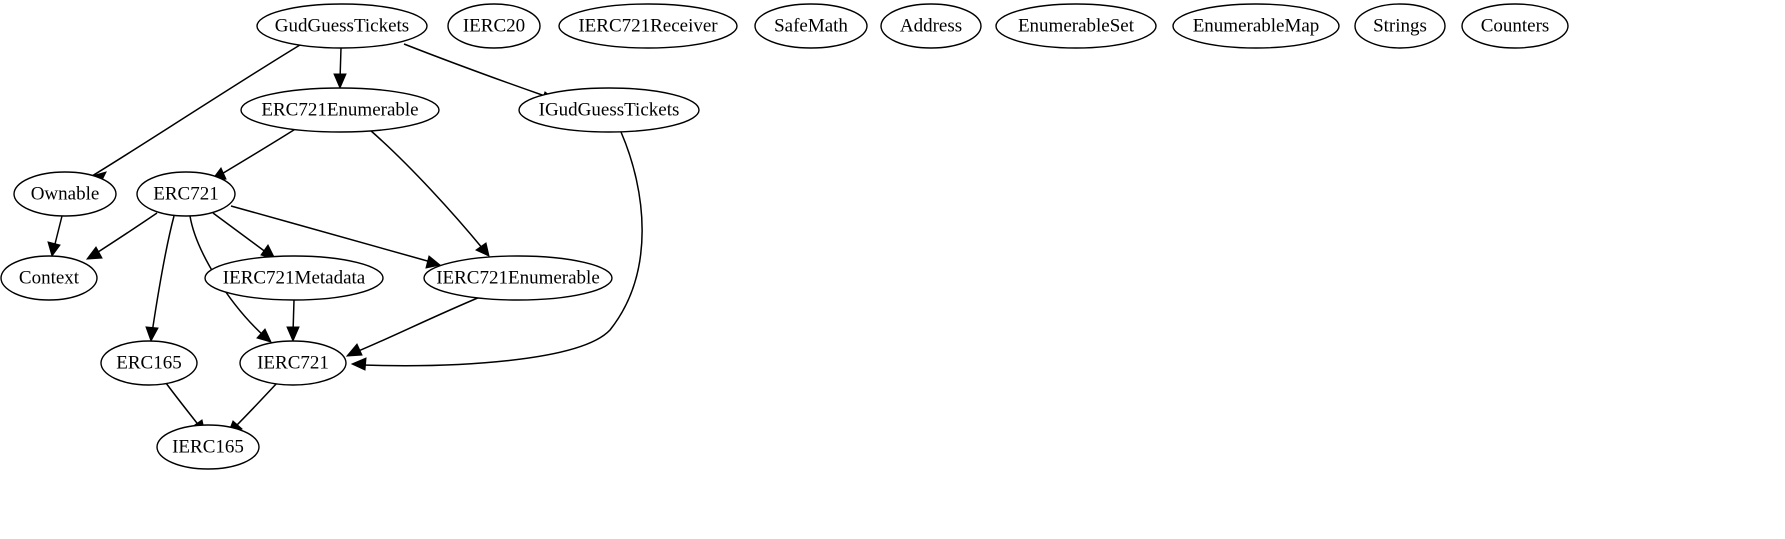 This screenshot has width=1785, height=539. I want to click on edge-IERC721-to-IERC165, so click(252, 408).